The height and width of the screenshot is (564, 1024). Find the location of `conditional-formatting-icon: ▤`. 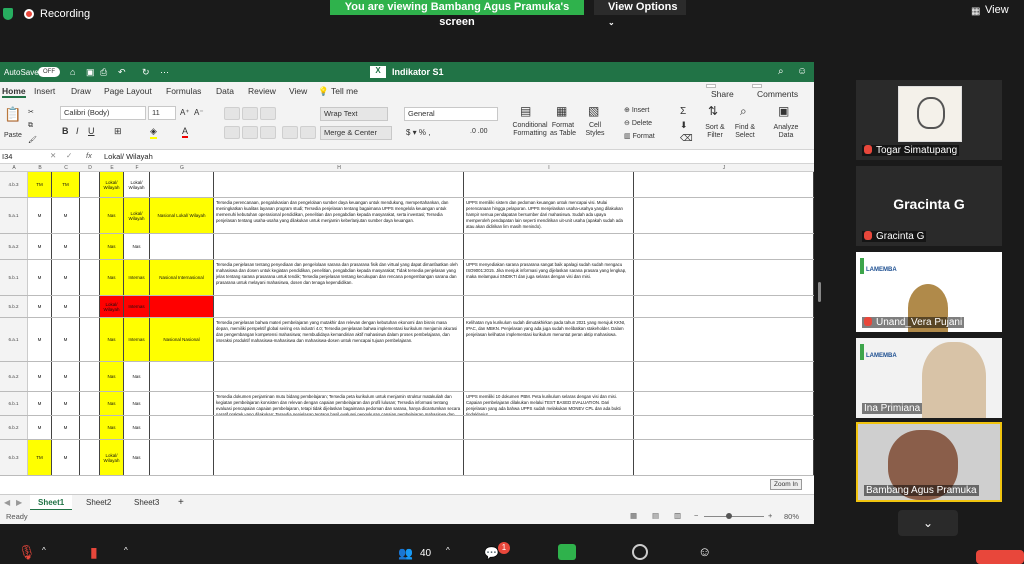

conditional-formatting-icon: ▤ is located at coordinates (525, 111).